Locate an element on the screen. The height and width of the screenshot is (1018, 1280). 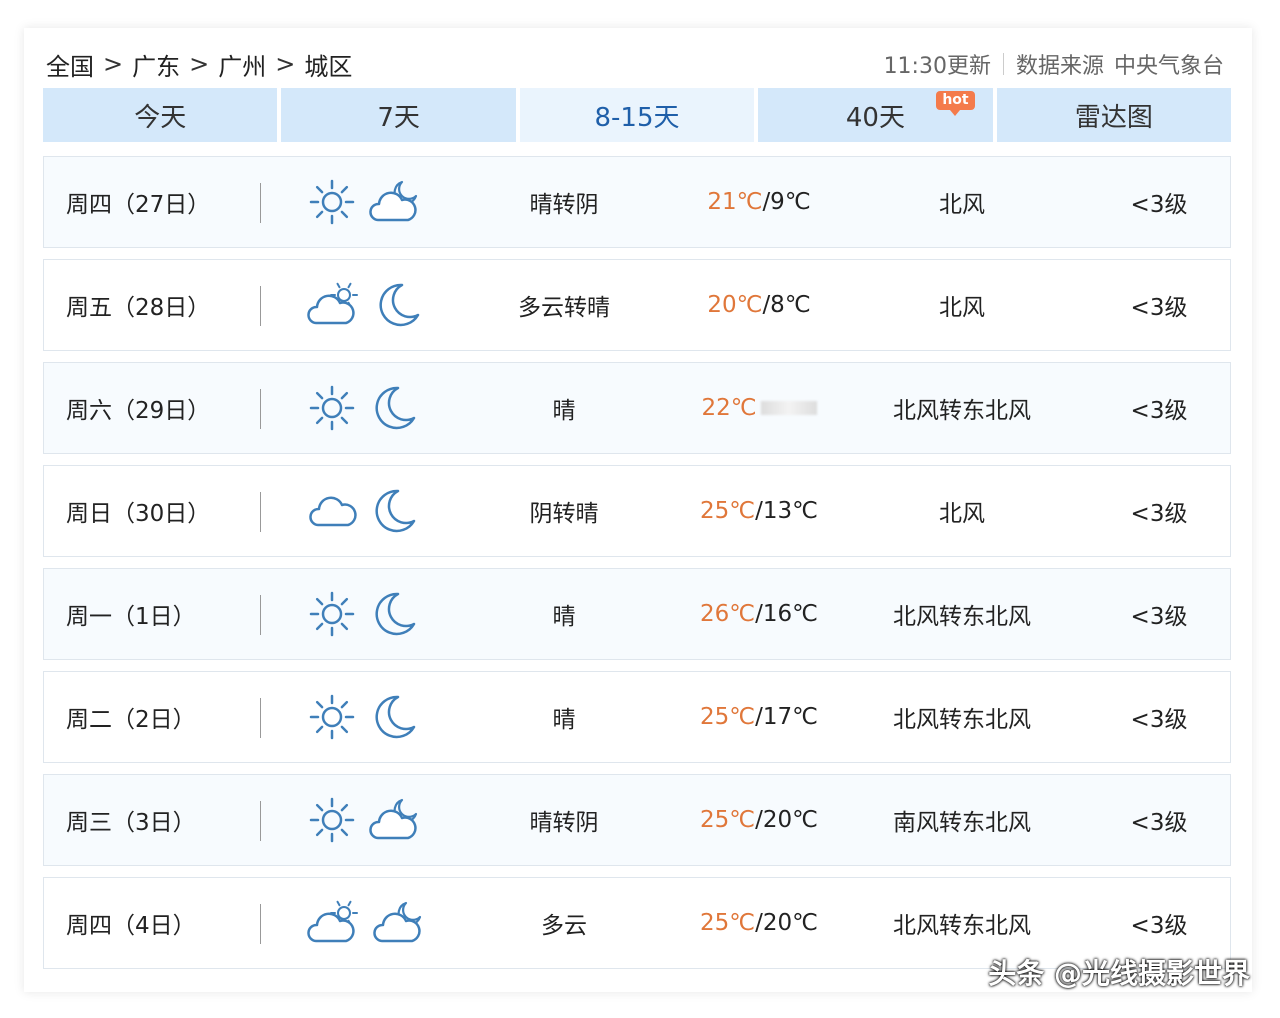
high-temp: 21℃ is located at coordinates (735, 202).